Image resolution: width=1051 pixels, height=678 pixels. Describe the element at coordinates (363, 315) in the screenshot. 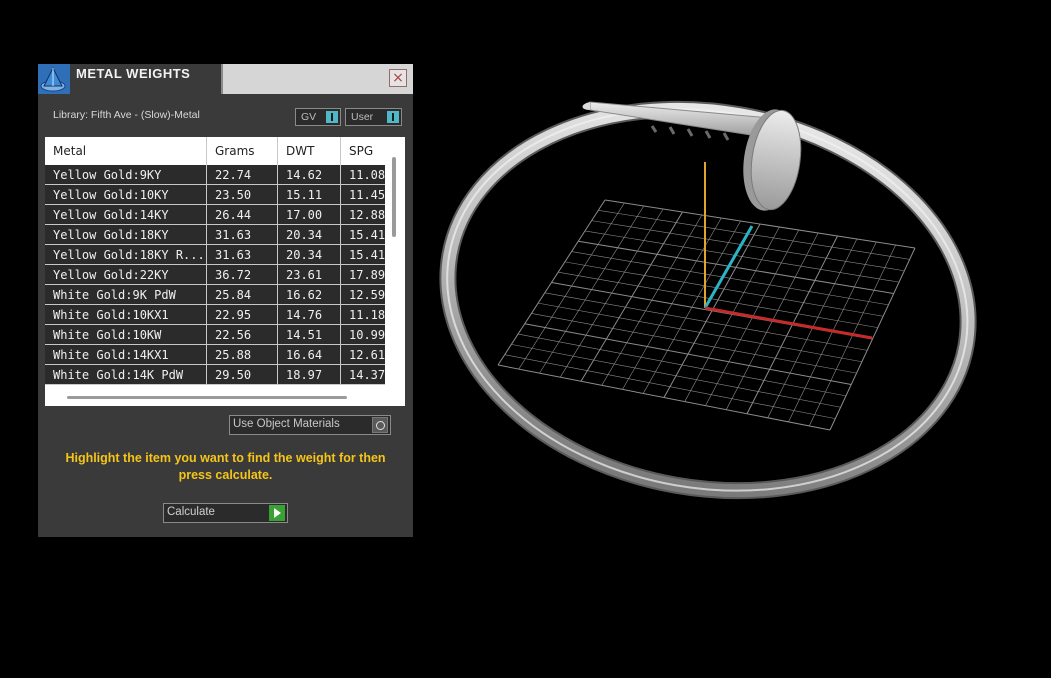

I see `cell-spg: 11.18` at that location.